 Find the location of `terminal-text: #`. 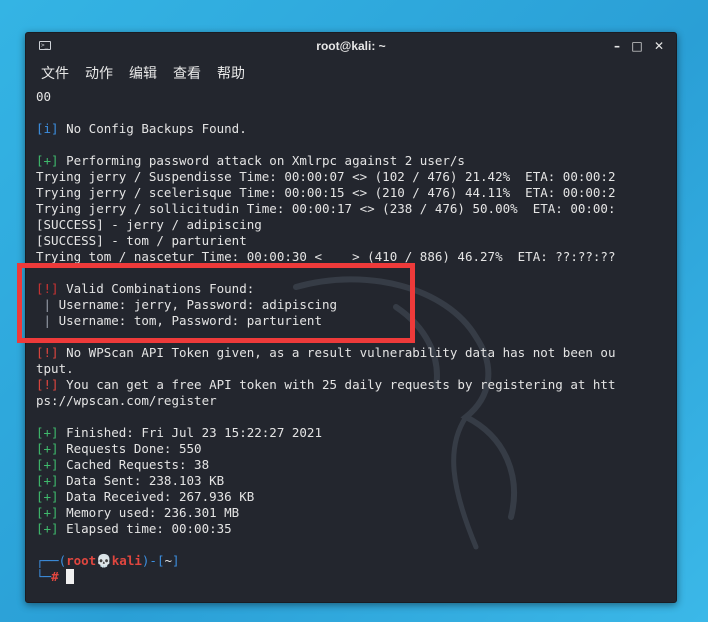

terminal-text: # is located at coordinates (55, 576).